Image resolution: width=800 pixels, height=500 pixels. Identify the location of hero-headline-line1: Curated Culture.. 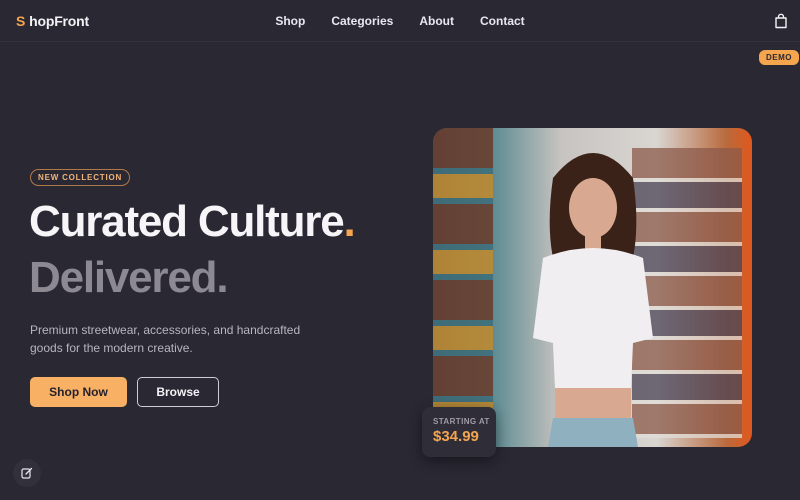
(192, 222).